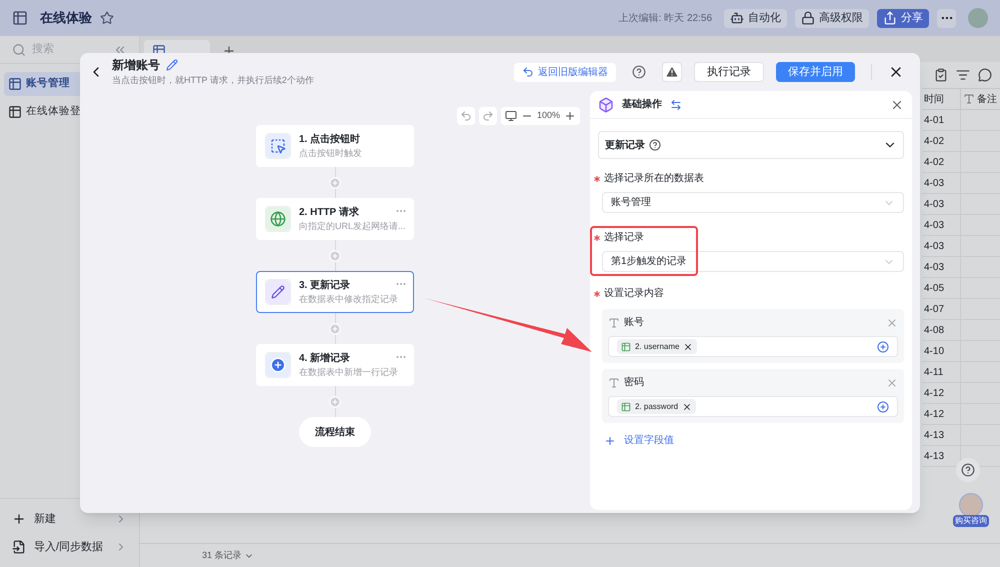 The width and height of the screenshot is (1000, 567). Describe the element at coordinates (634, 293) in the screenshot. I see `field-label: 设置记录内容` at that location.